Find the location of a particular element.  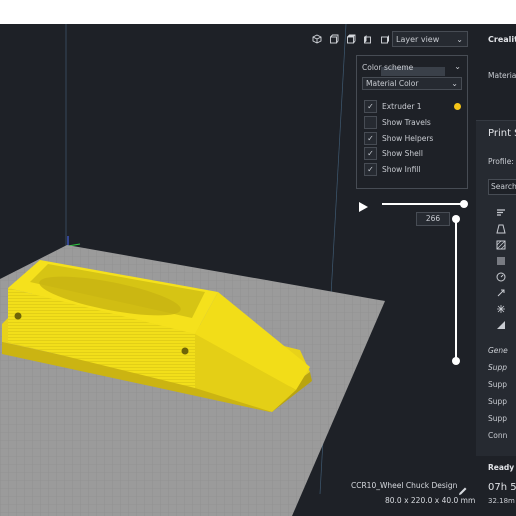

show-helpers-checkbox: ✓ is located at coordinates (370, 138).